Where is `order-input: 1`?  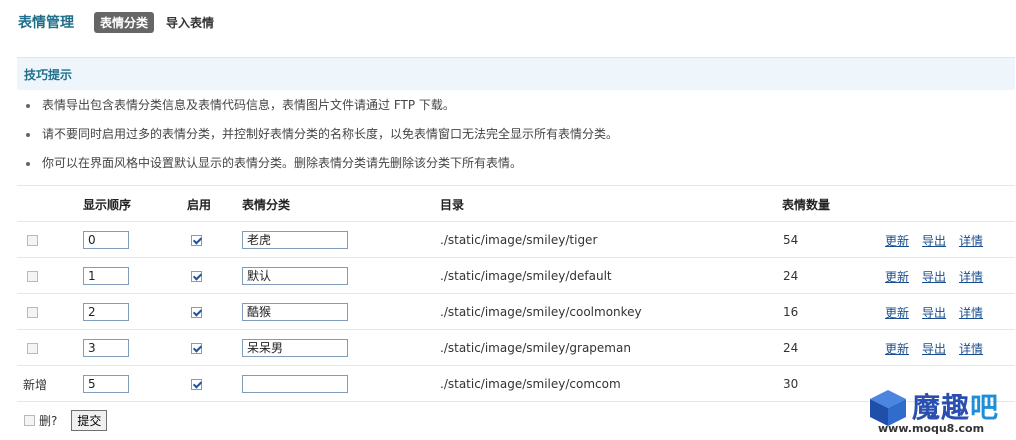
order-input: 1 is located at coordinates (106, 276).